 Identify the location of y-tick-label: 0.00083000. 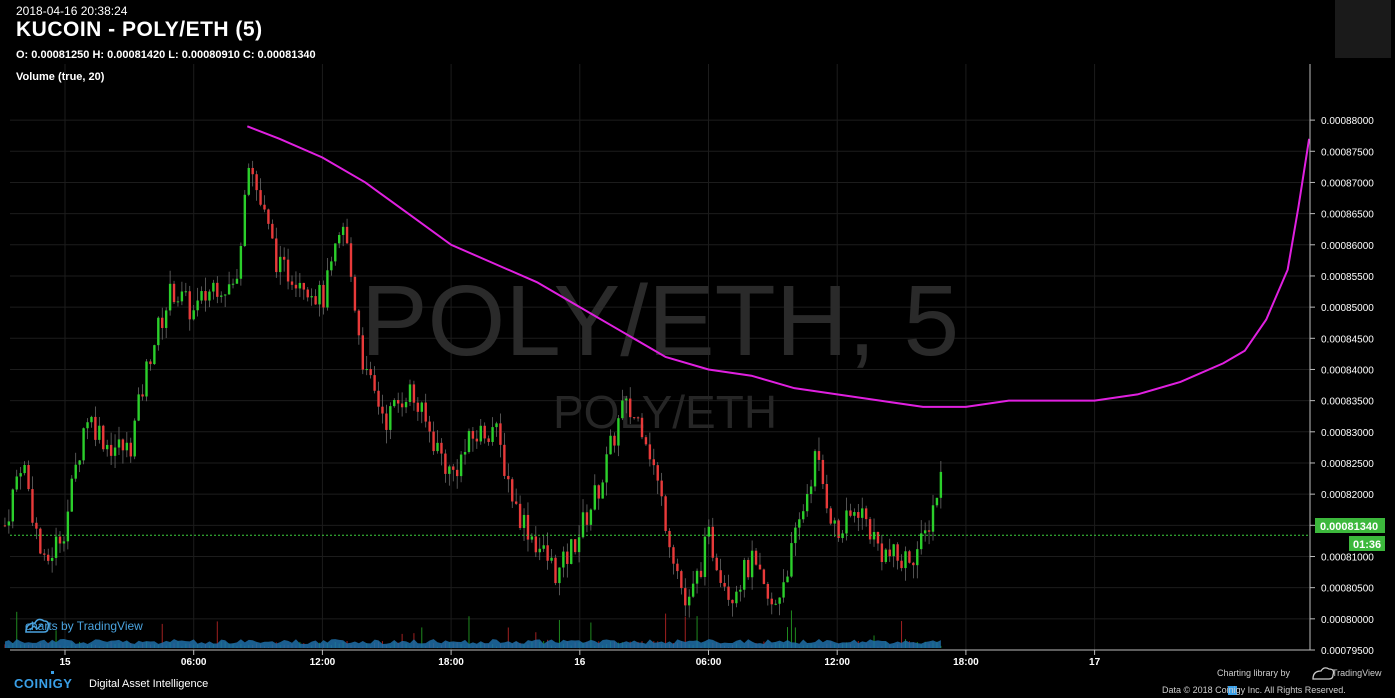
(1347, 433).